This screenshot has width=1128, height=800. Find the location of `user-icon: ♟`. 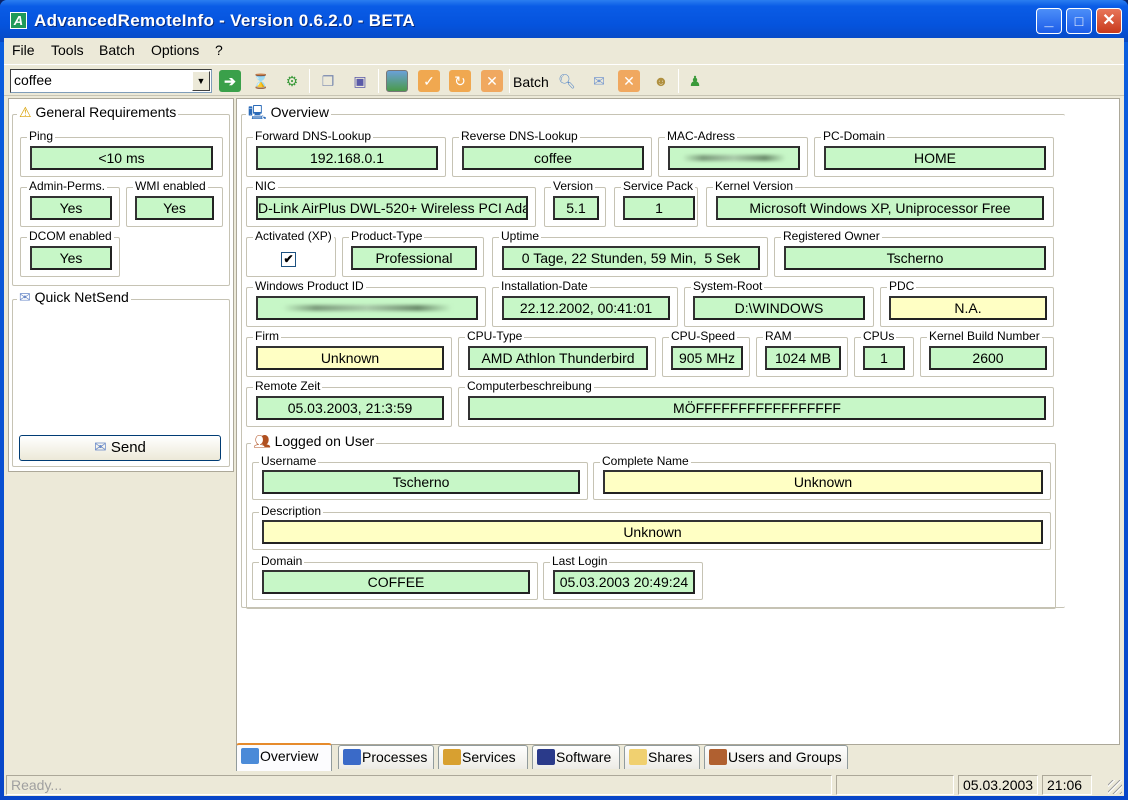

user-icon: ♟ is located at coordinates (695, 81).